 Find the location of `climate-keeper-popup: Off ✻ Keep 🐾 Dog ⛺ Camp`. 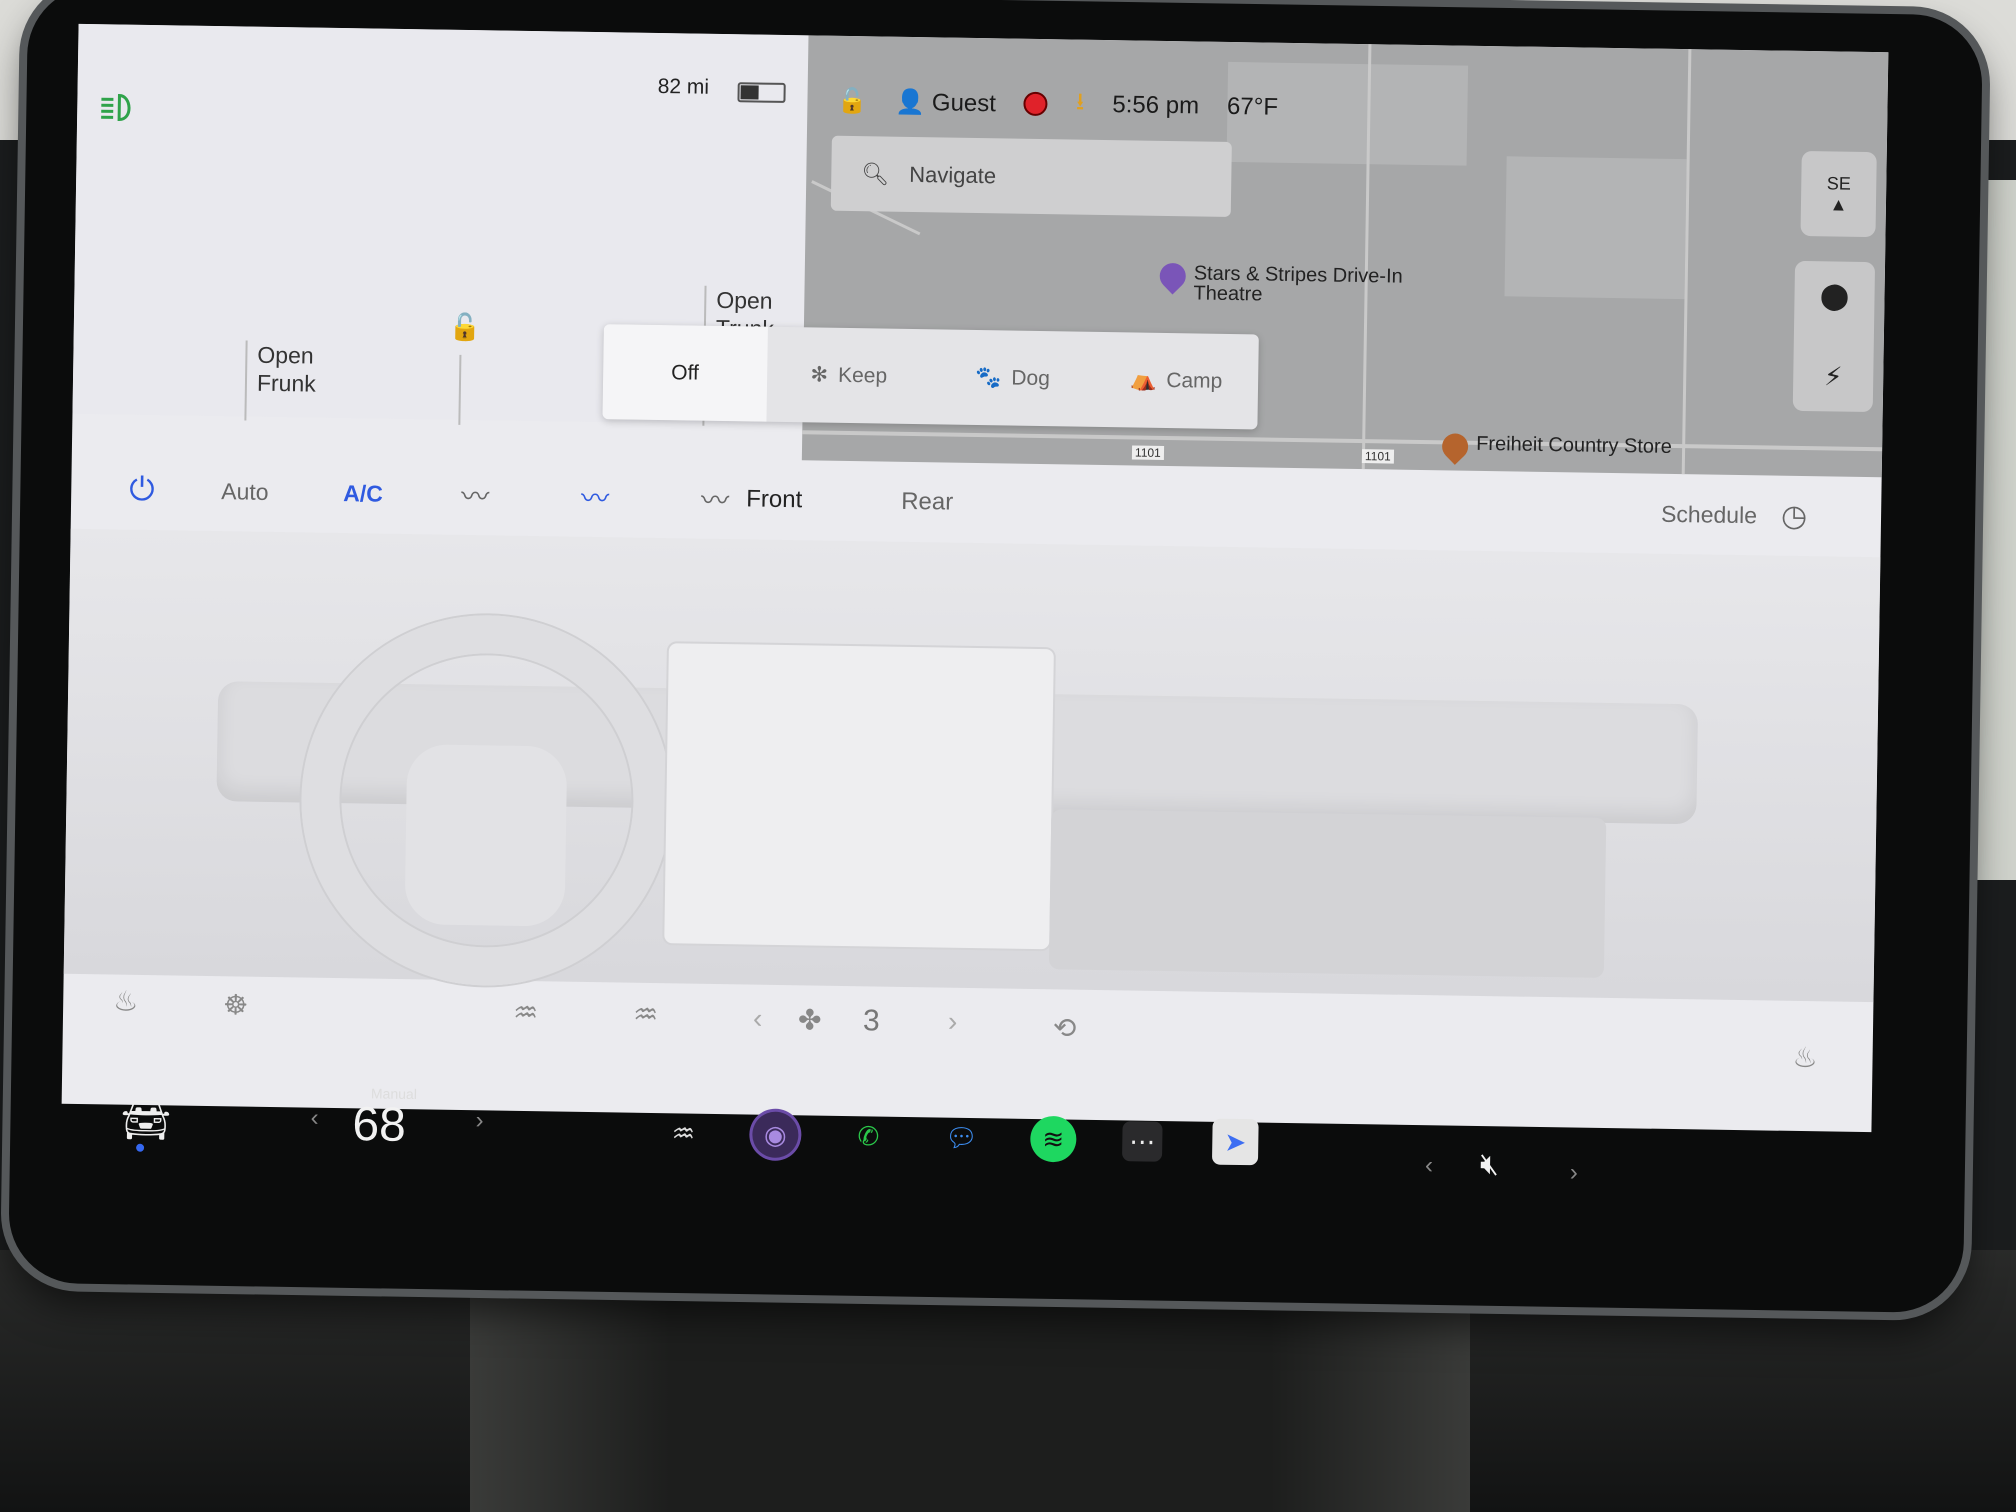

climate-keeper-popup: Off ✻ Keep 🐾 Dog ⛺ Camp is located at coordinates (930, 377).